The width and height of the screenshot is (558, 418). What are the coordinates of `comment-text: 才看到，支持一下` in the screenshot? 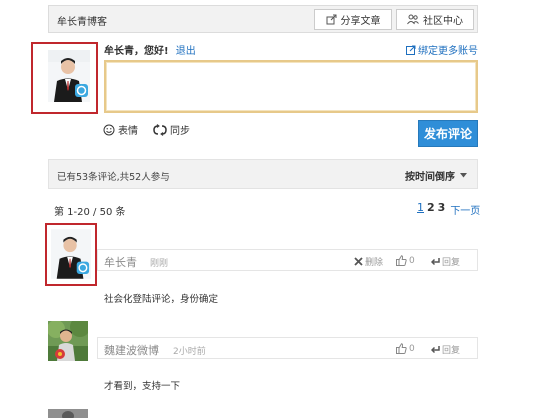 It's located at (142, 386).